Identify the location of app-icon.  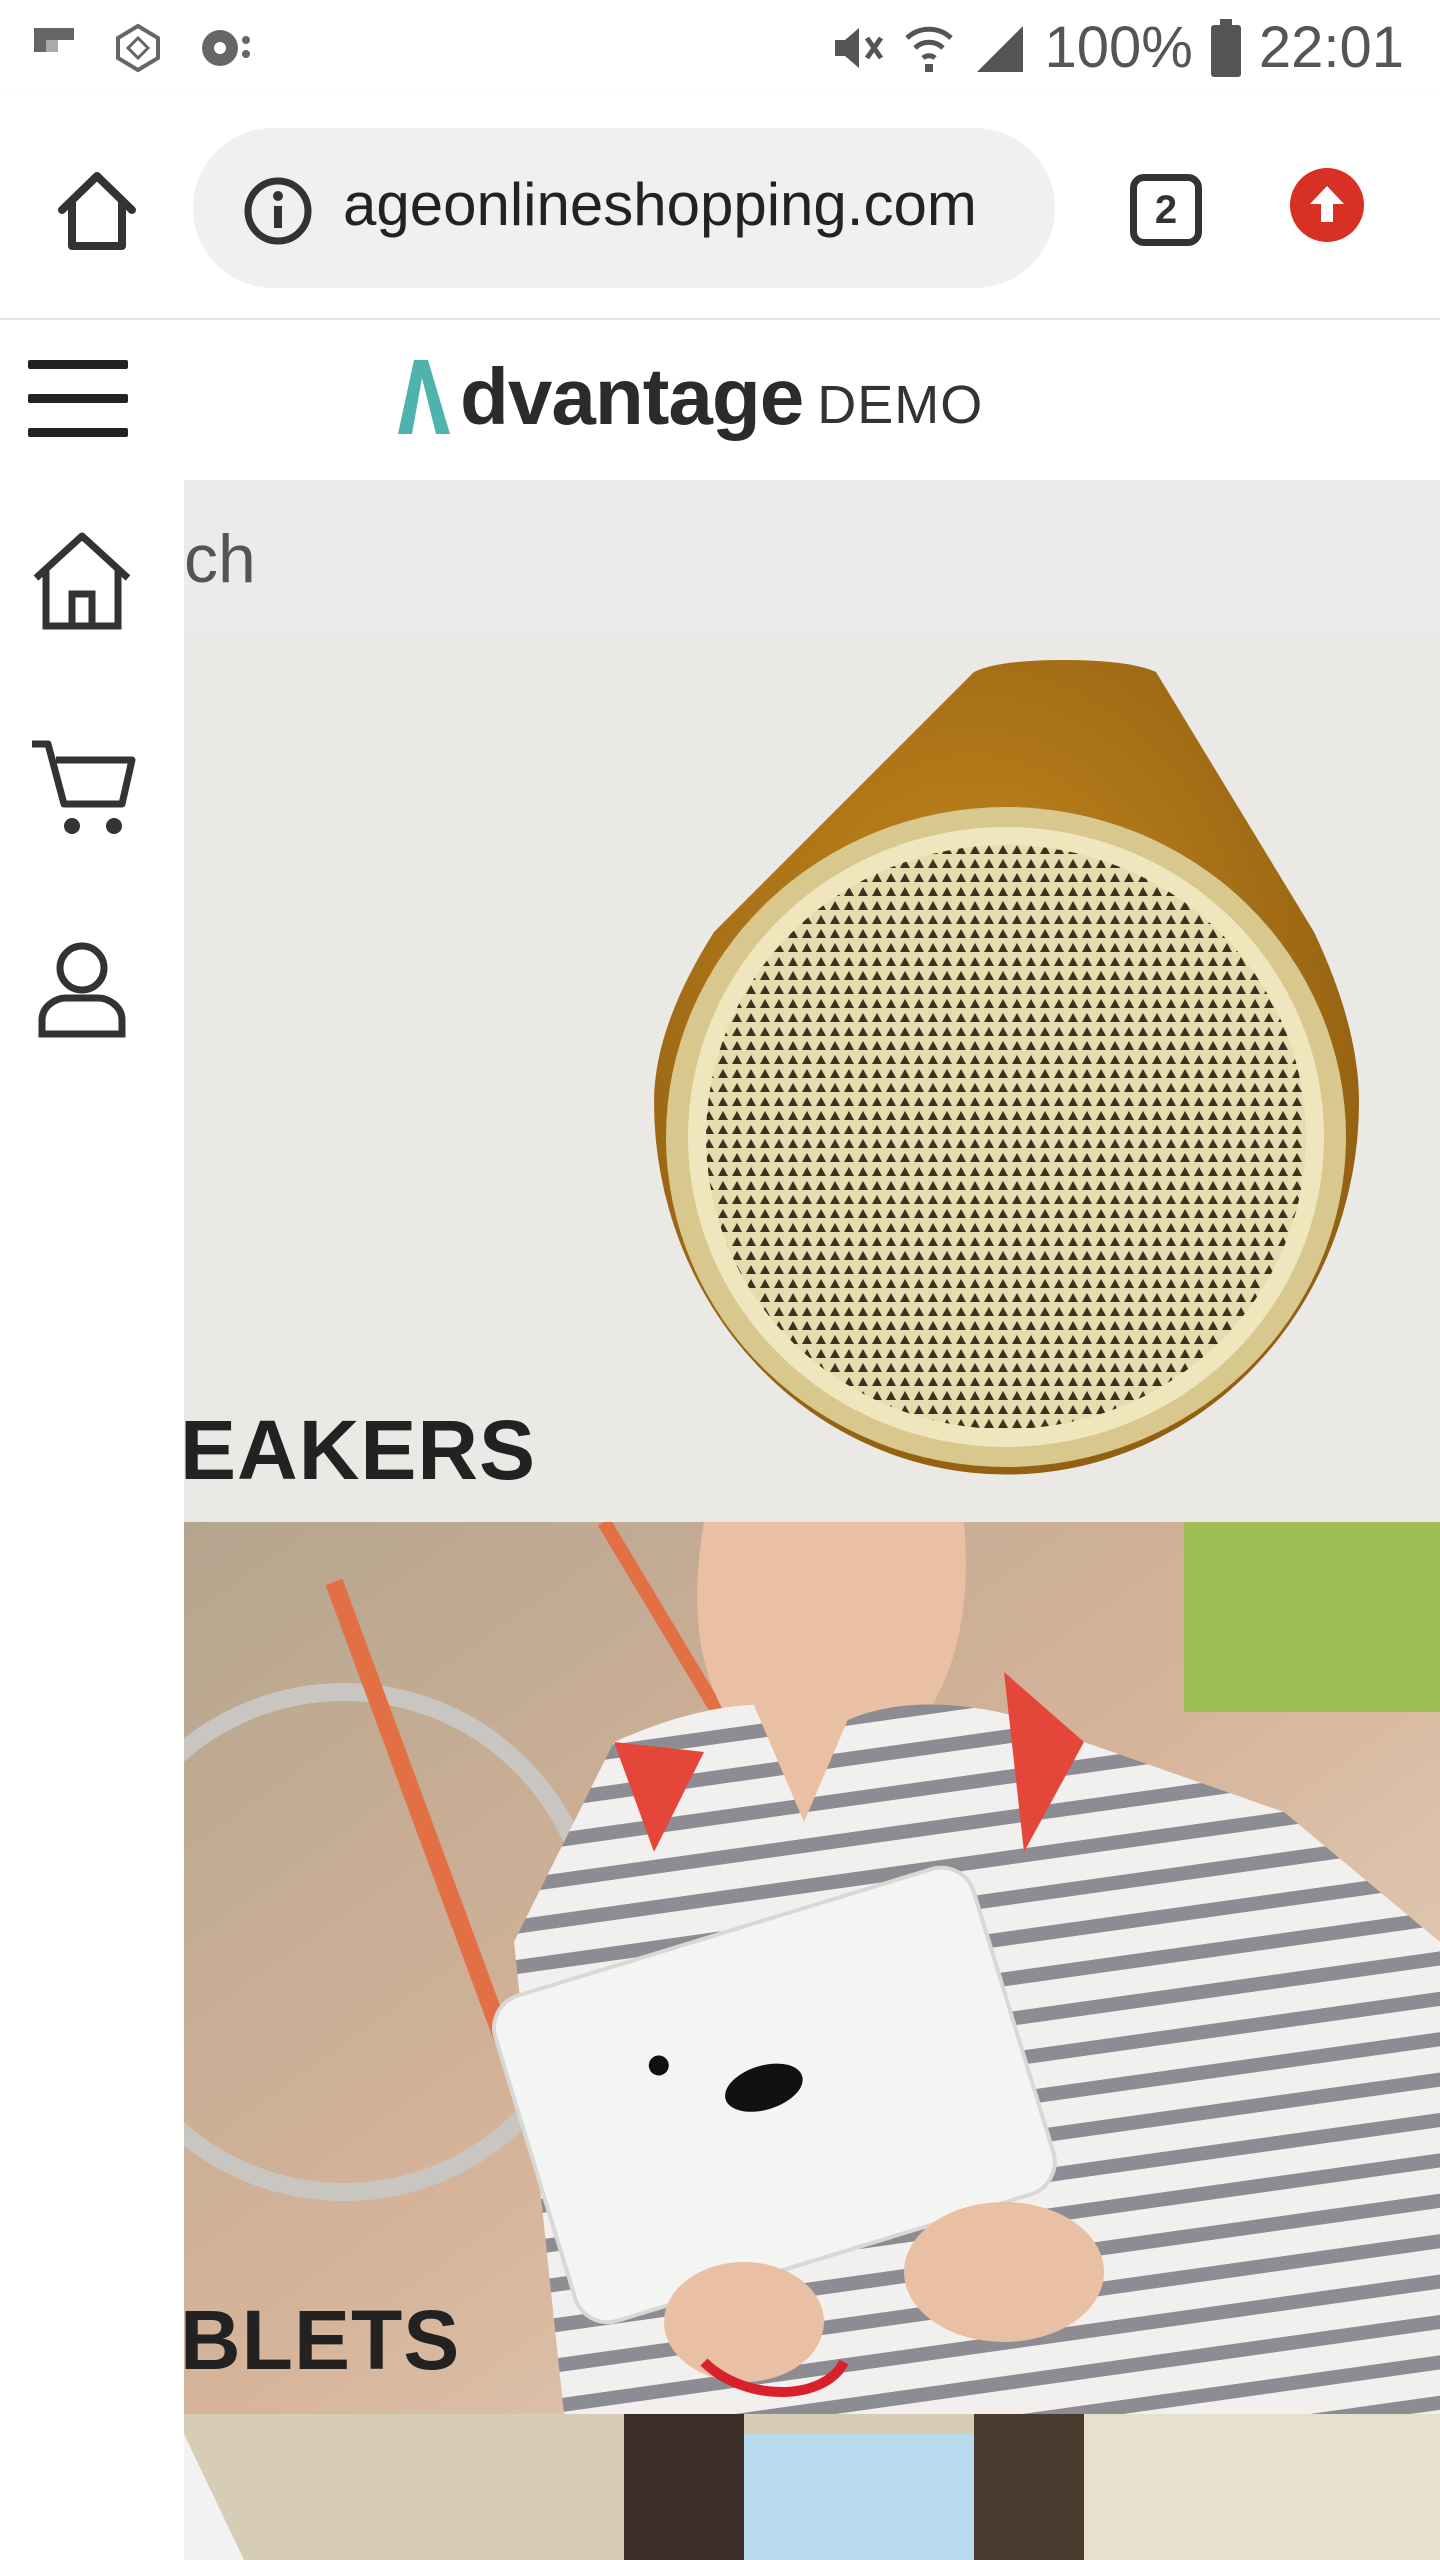
(138, 48).